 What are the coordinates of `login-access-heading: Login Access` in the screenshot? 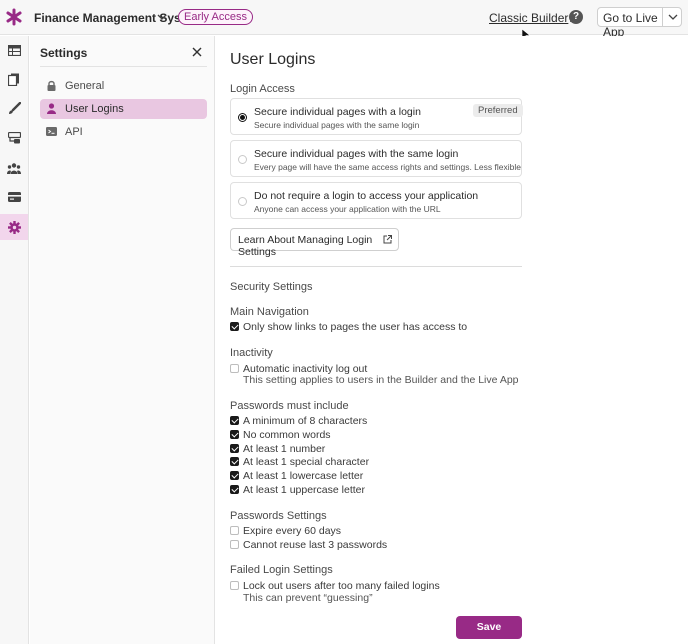 It's located at (262, 89).